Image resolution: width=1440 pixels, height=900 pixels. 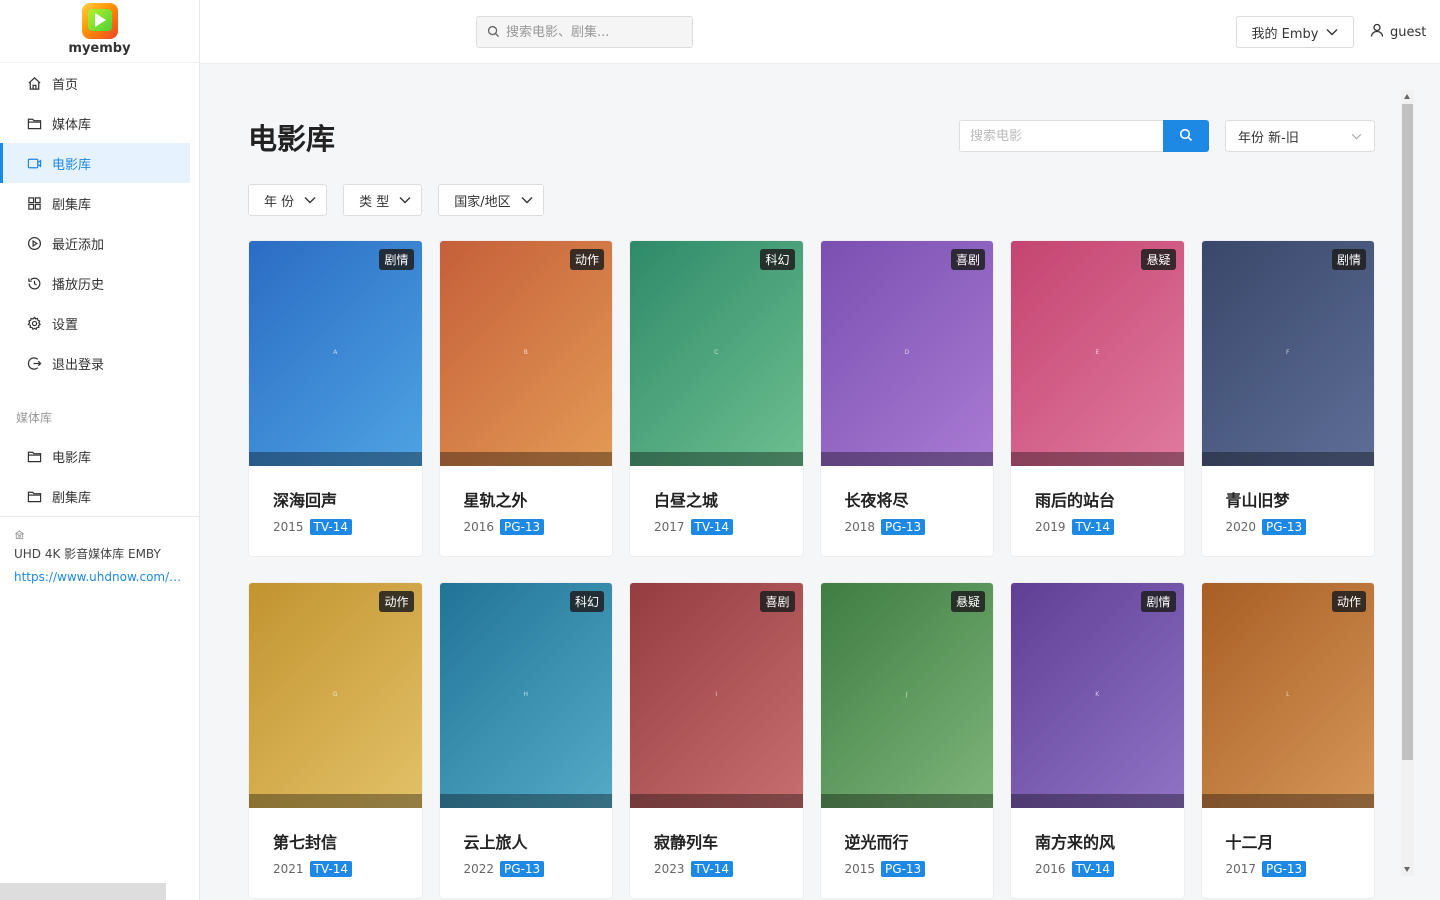 What do you see at coordinates (1407, 869) in the screenshot?
I see `scroll-down-icon` at bounding box center [1407, 869].